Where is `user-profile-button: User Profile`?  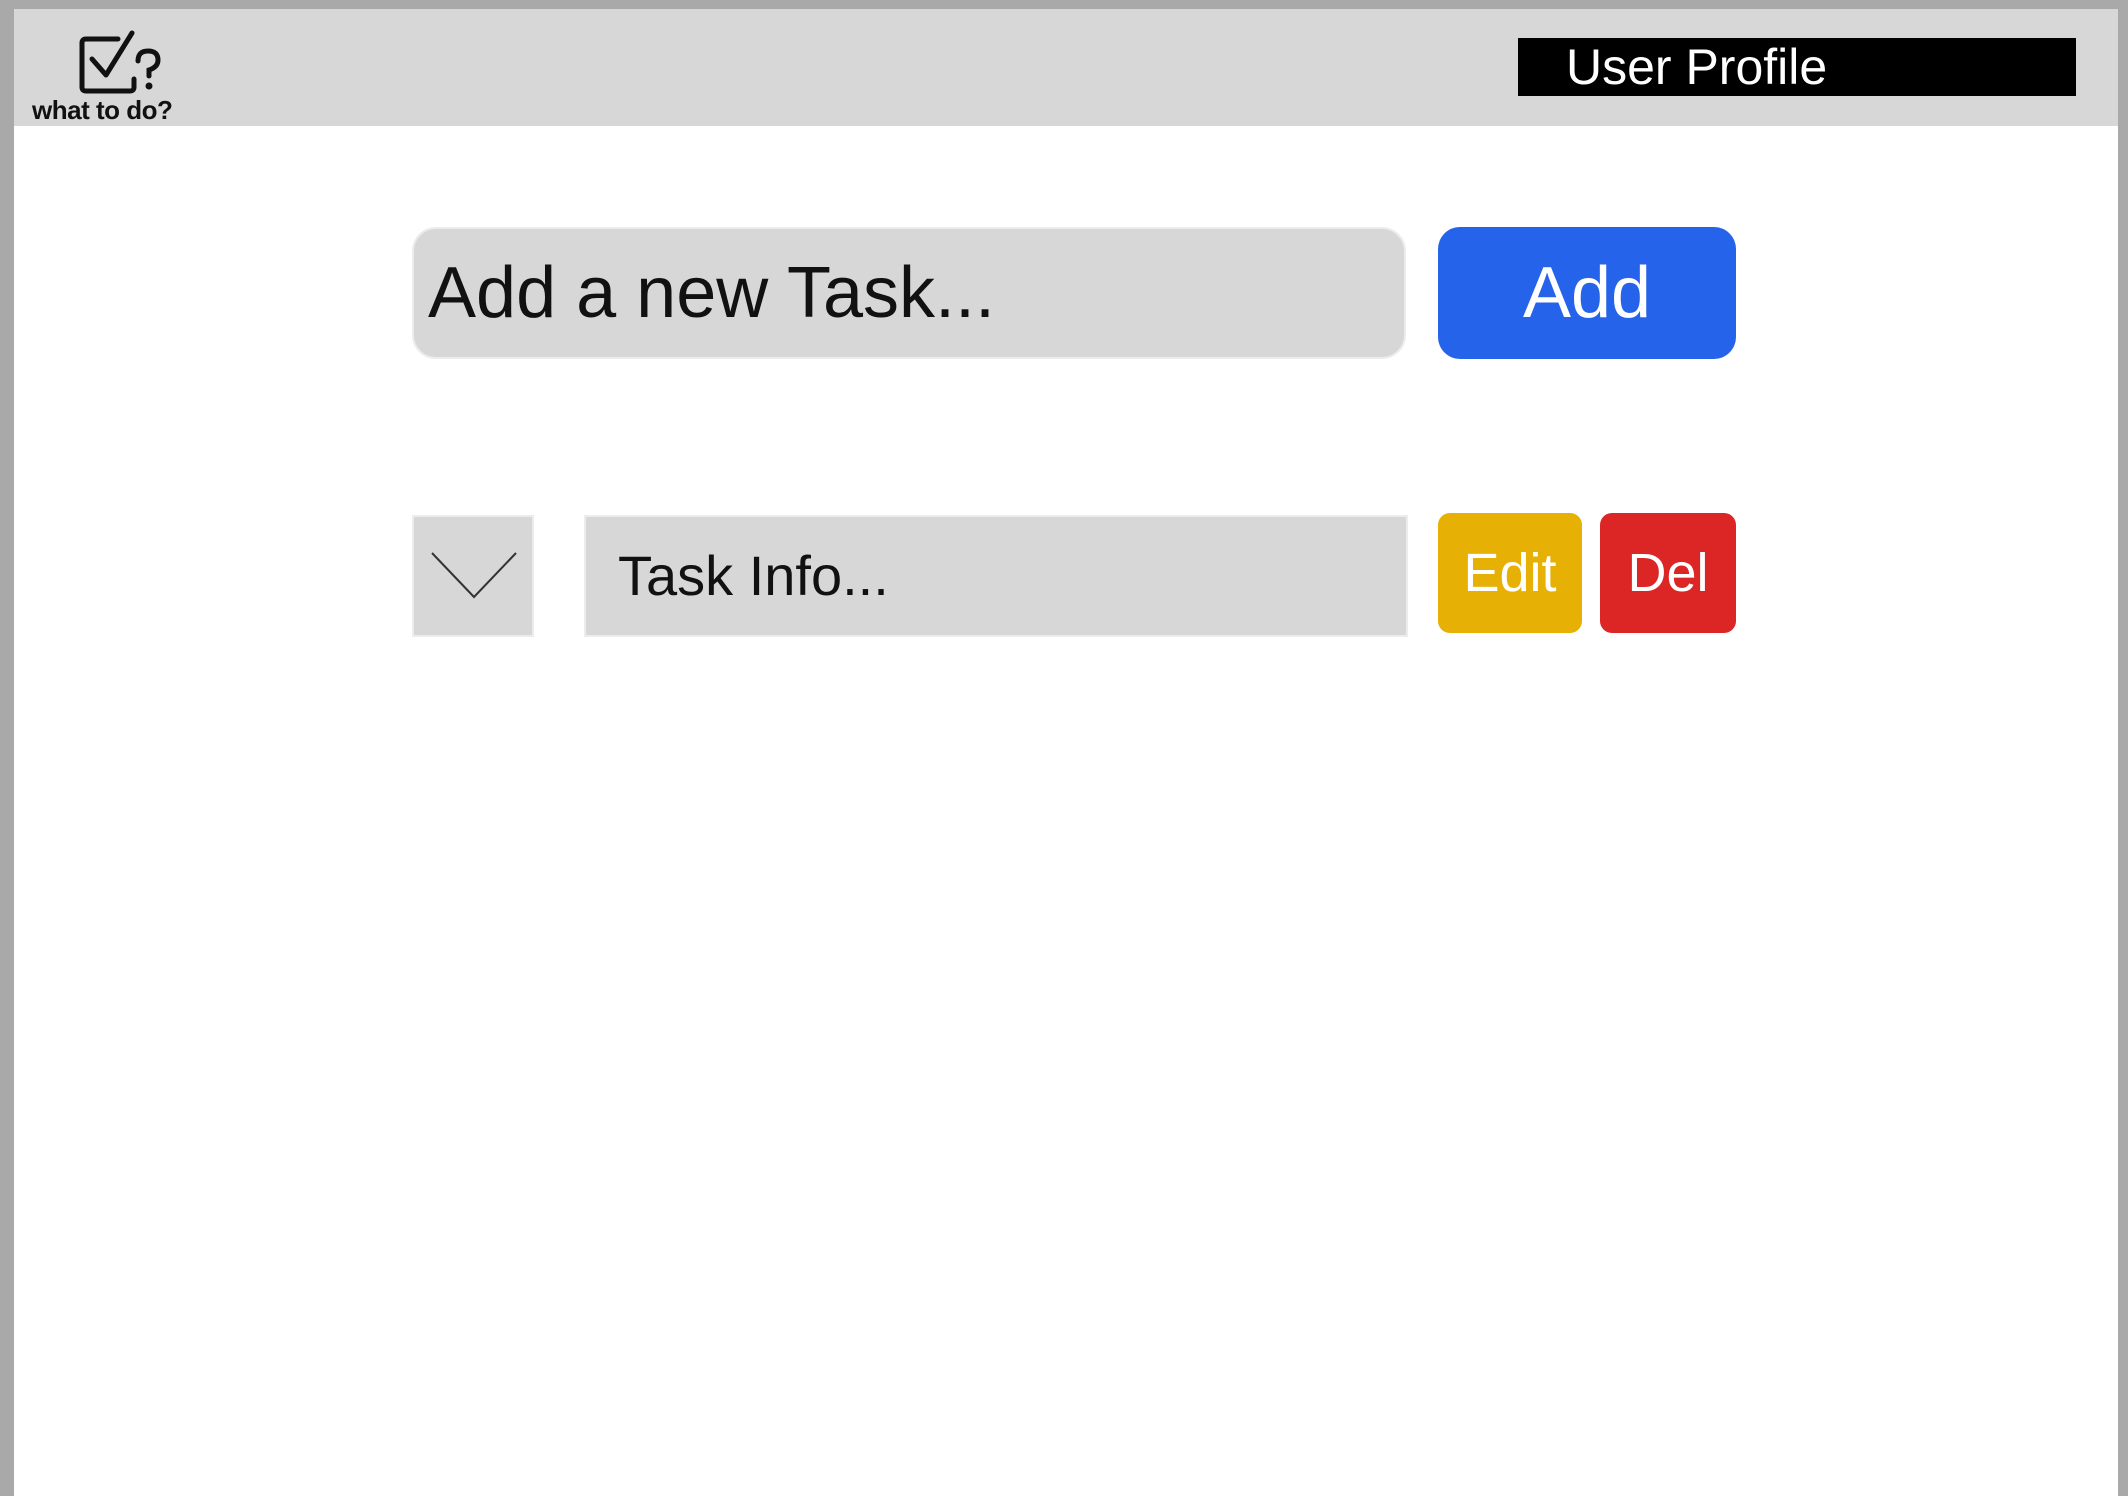 user-profile-button: User Profile is located at coordinates (1797, 67).